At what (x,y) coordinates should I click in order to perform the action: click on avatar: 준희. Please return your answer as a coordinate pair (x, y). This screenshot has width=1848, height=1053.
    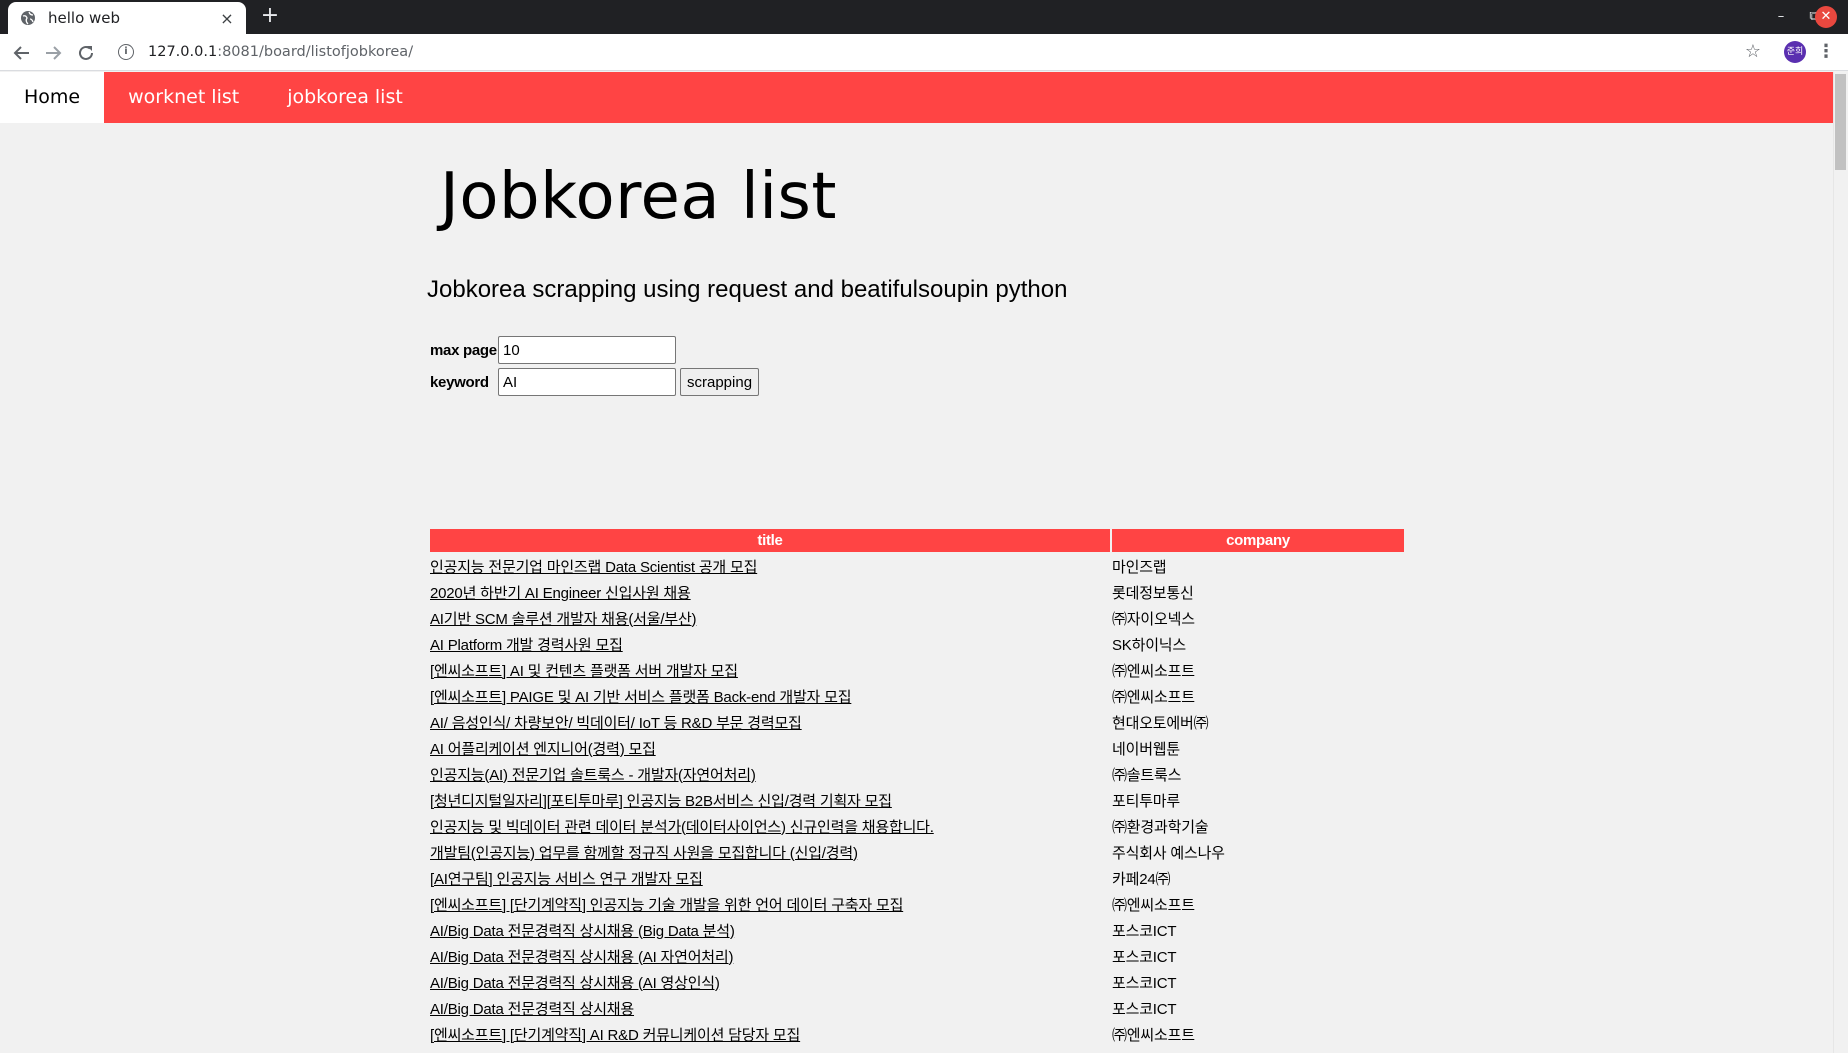
    Looking at the image, I should click on (1795, 52).